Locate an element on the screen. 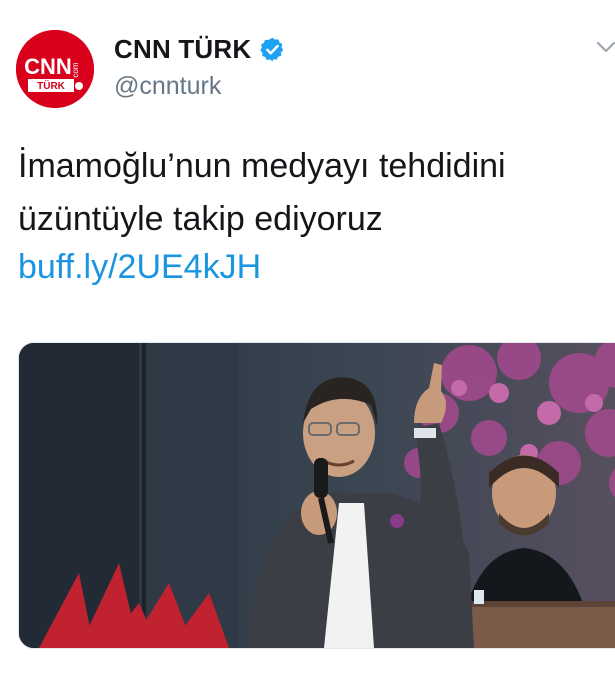 The height and width of the screenshot is (679, 615). tweet-text-line-2: üzüntüyle takip ediyoruz is located at coordinates (200, 219).